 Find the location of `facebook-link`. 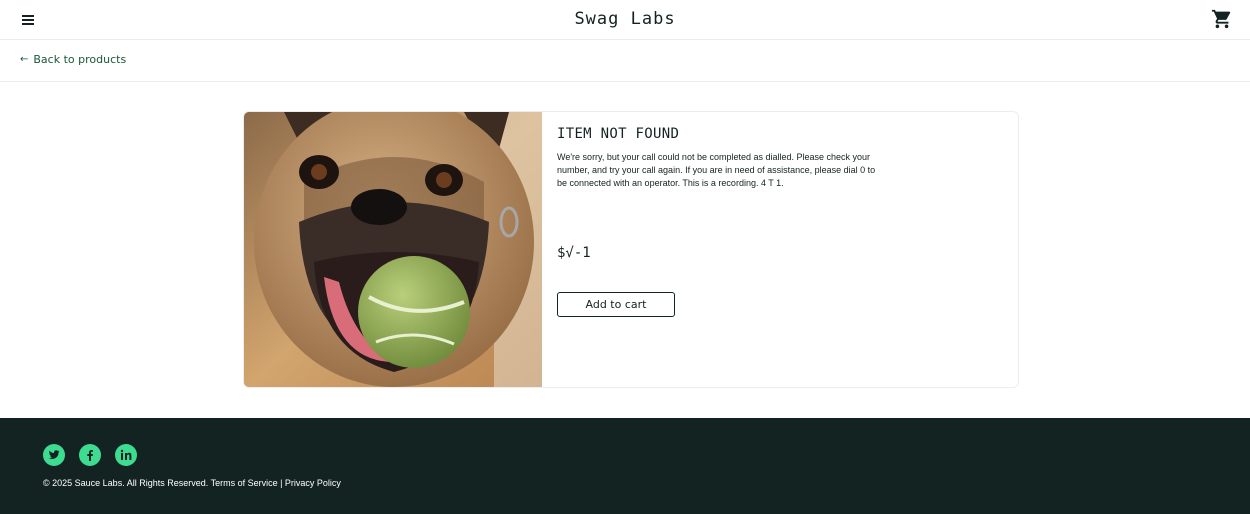

facebook-link is located at coordinates (90, 455).